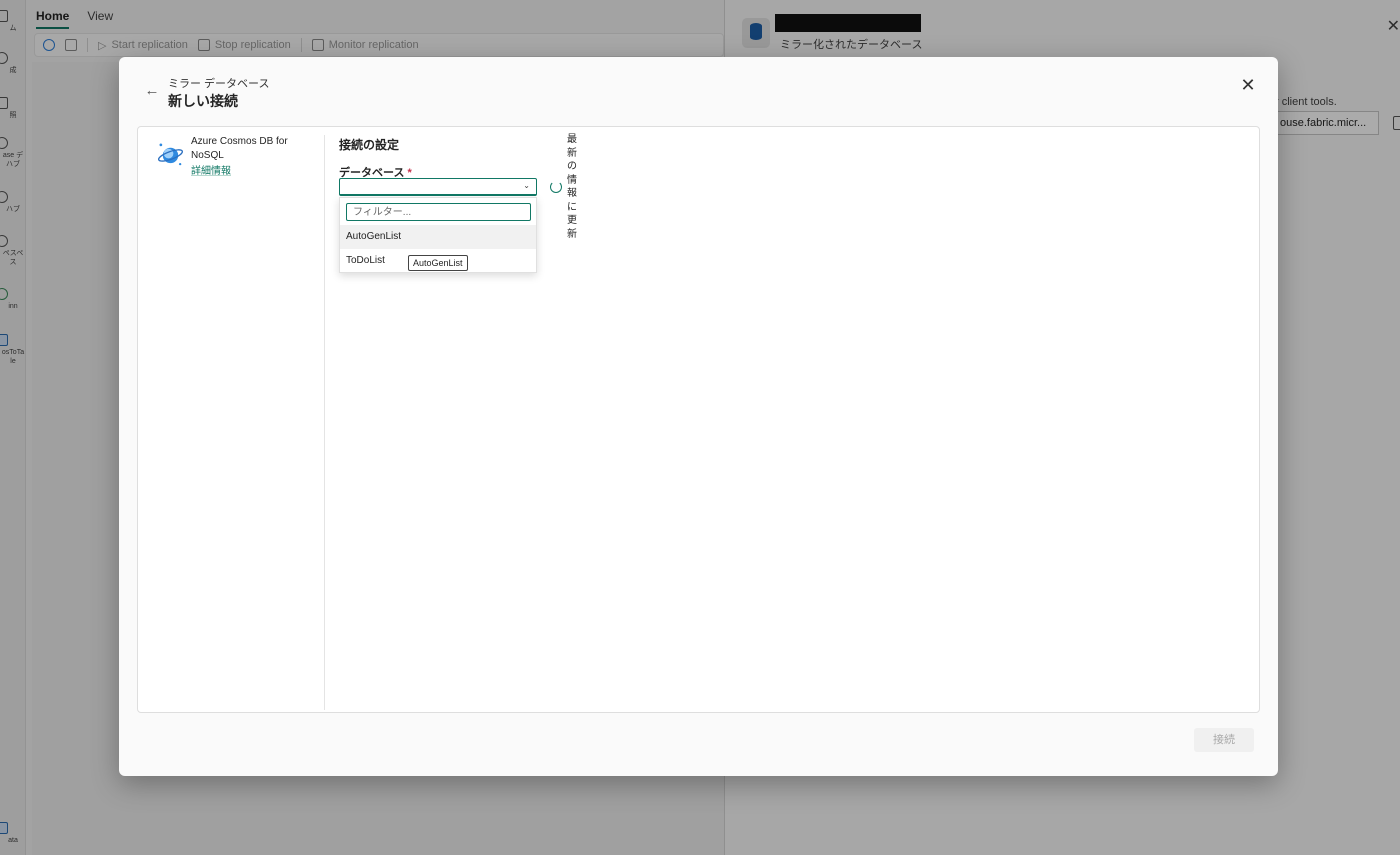  What do you see at coordinates (239, 148) in the screenshot?
I see `source-name: Azure Cosmos DB for NoSQL` at bounding box center [239, 148].